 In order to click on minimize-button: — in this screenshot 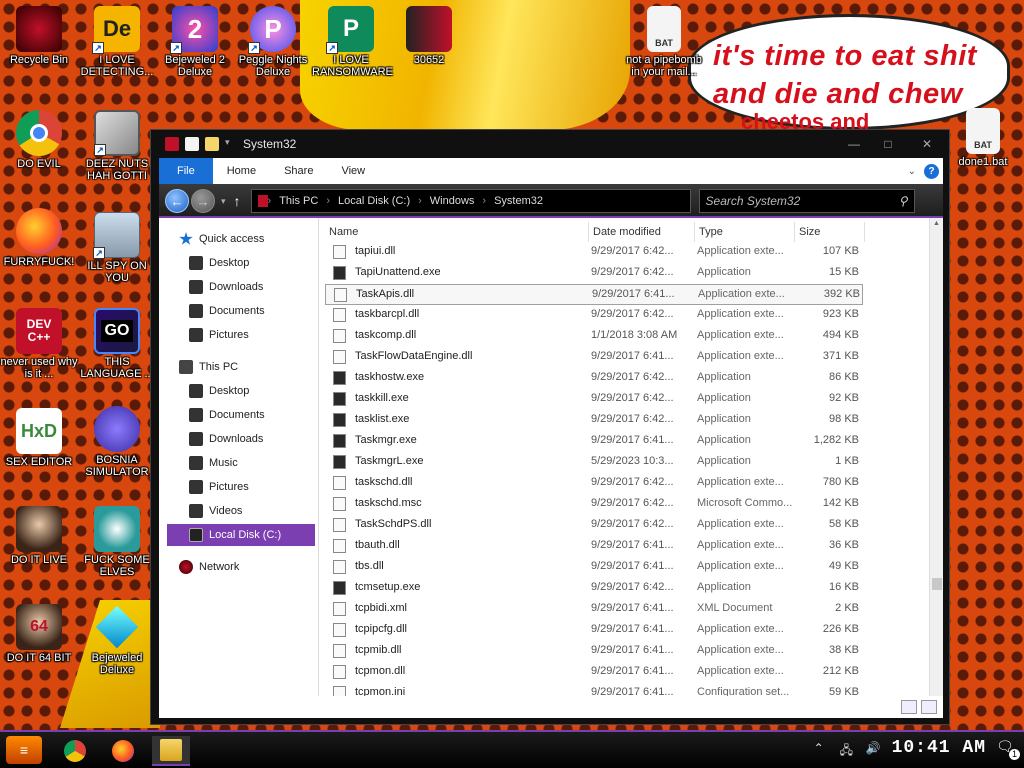, I will do `click(854, 144)`.